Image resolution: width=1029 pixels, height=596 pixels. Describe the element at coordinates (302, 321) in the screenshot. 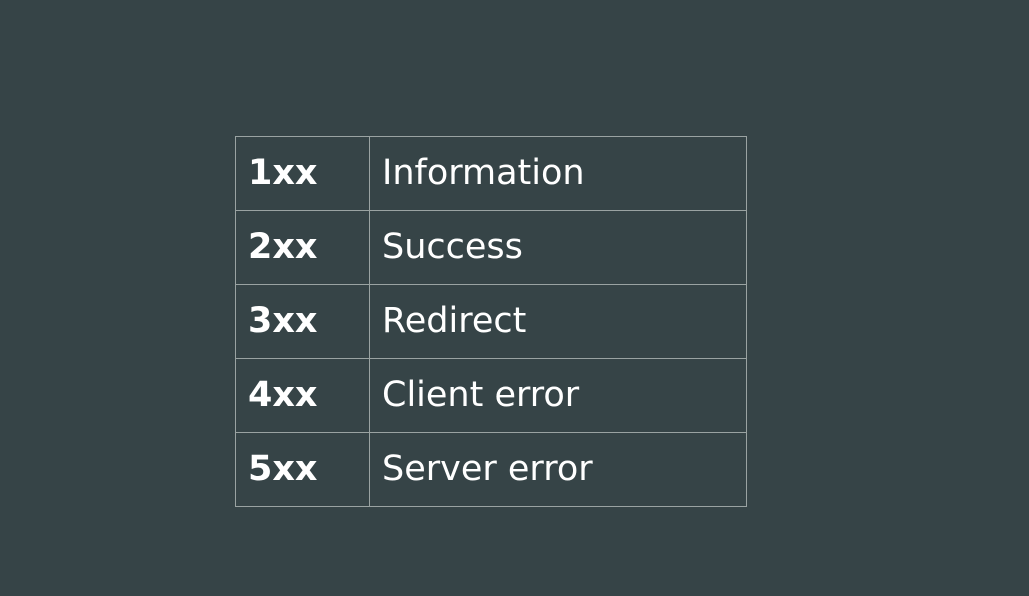

I see `status-code-cell: 3xx` at that location.